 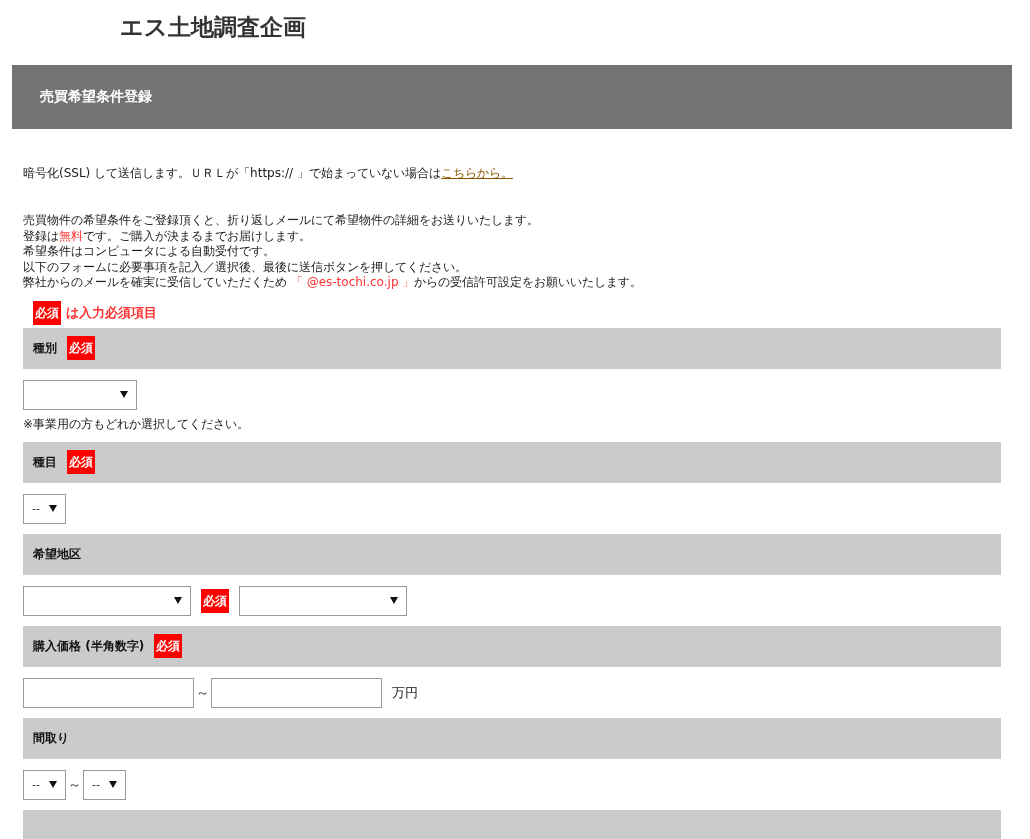 What do you see at coordinates (111, 312) in the screenshot?
I see `required-legend-text: は入力必須項目` at bounding box center [111, 312].